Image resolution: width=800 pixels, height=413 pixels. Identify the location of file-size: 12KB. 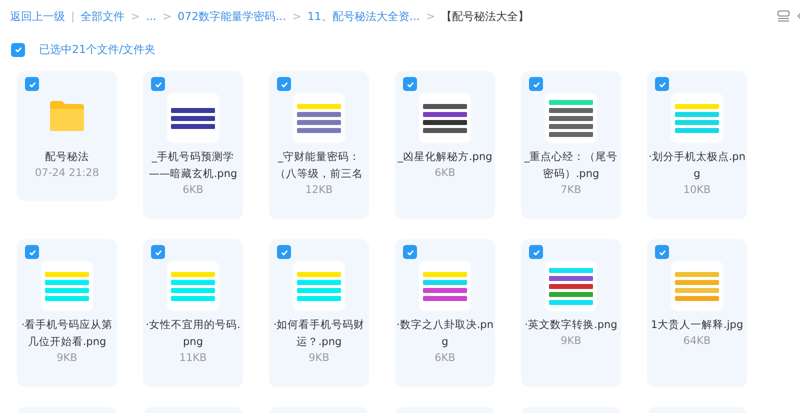
(319, 190).